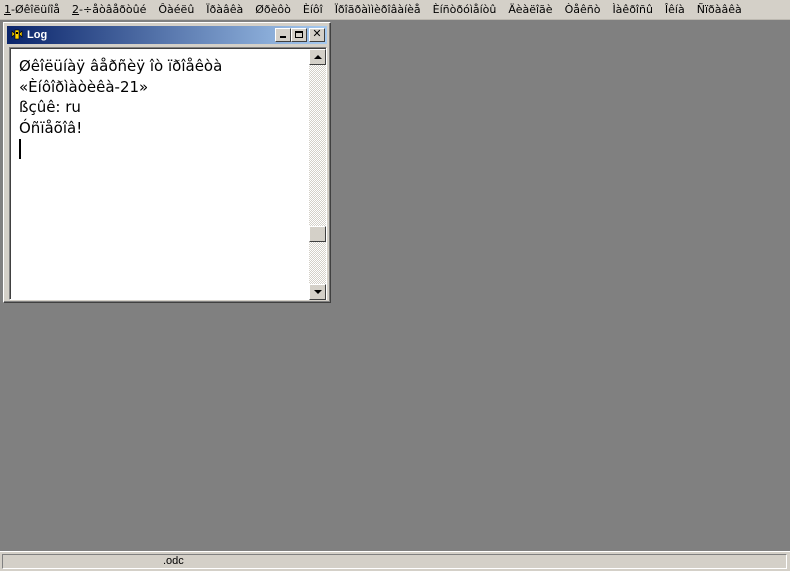  I want to click on close-icon: ✕, so click(317, 33).